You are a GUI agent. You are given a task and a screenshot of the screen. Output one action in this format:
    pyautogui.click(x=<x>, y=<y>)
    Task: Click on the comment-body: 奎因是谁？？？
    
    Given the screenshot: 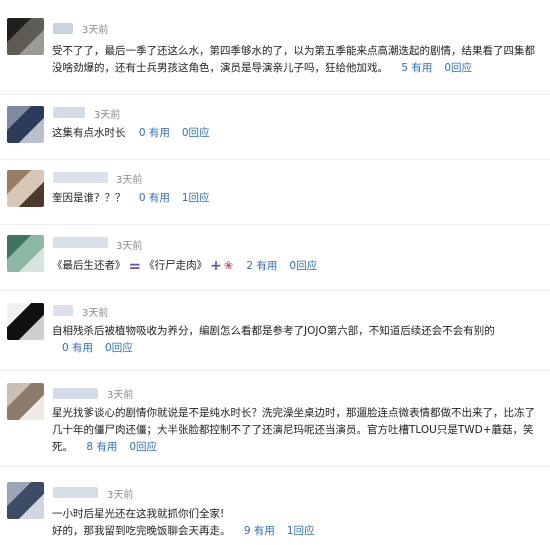 What is the action you would take?
    pyautogui.click(x=89, y=198)
    